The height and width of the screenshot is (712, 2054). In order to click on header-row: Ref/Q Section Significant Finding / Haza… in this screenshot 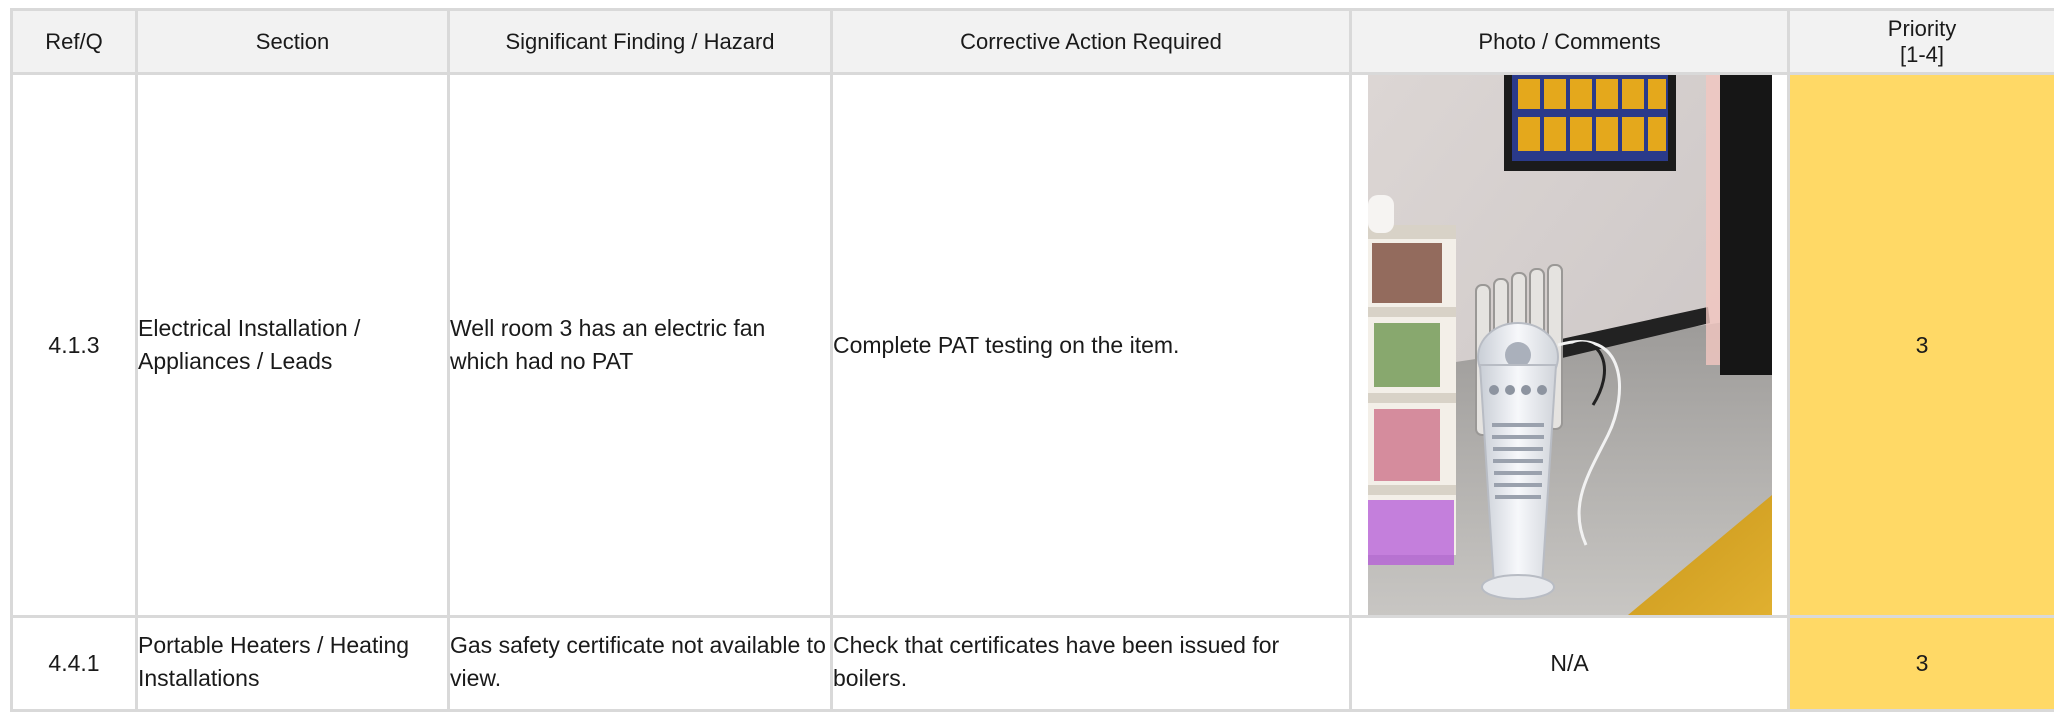, I will do `click(1033, 42)`.